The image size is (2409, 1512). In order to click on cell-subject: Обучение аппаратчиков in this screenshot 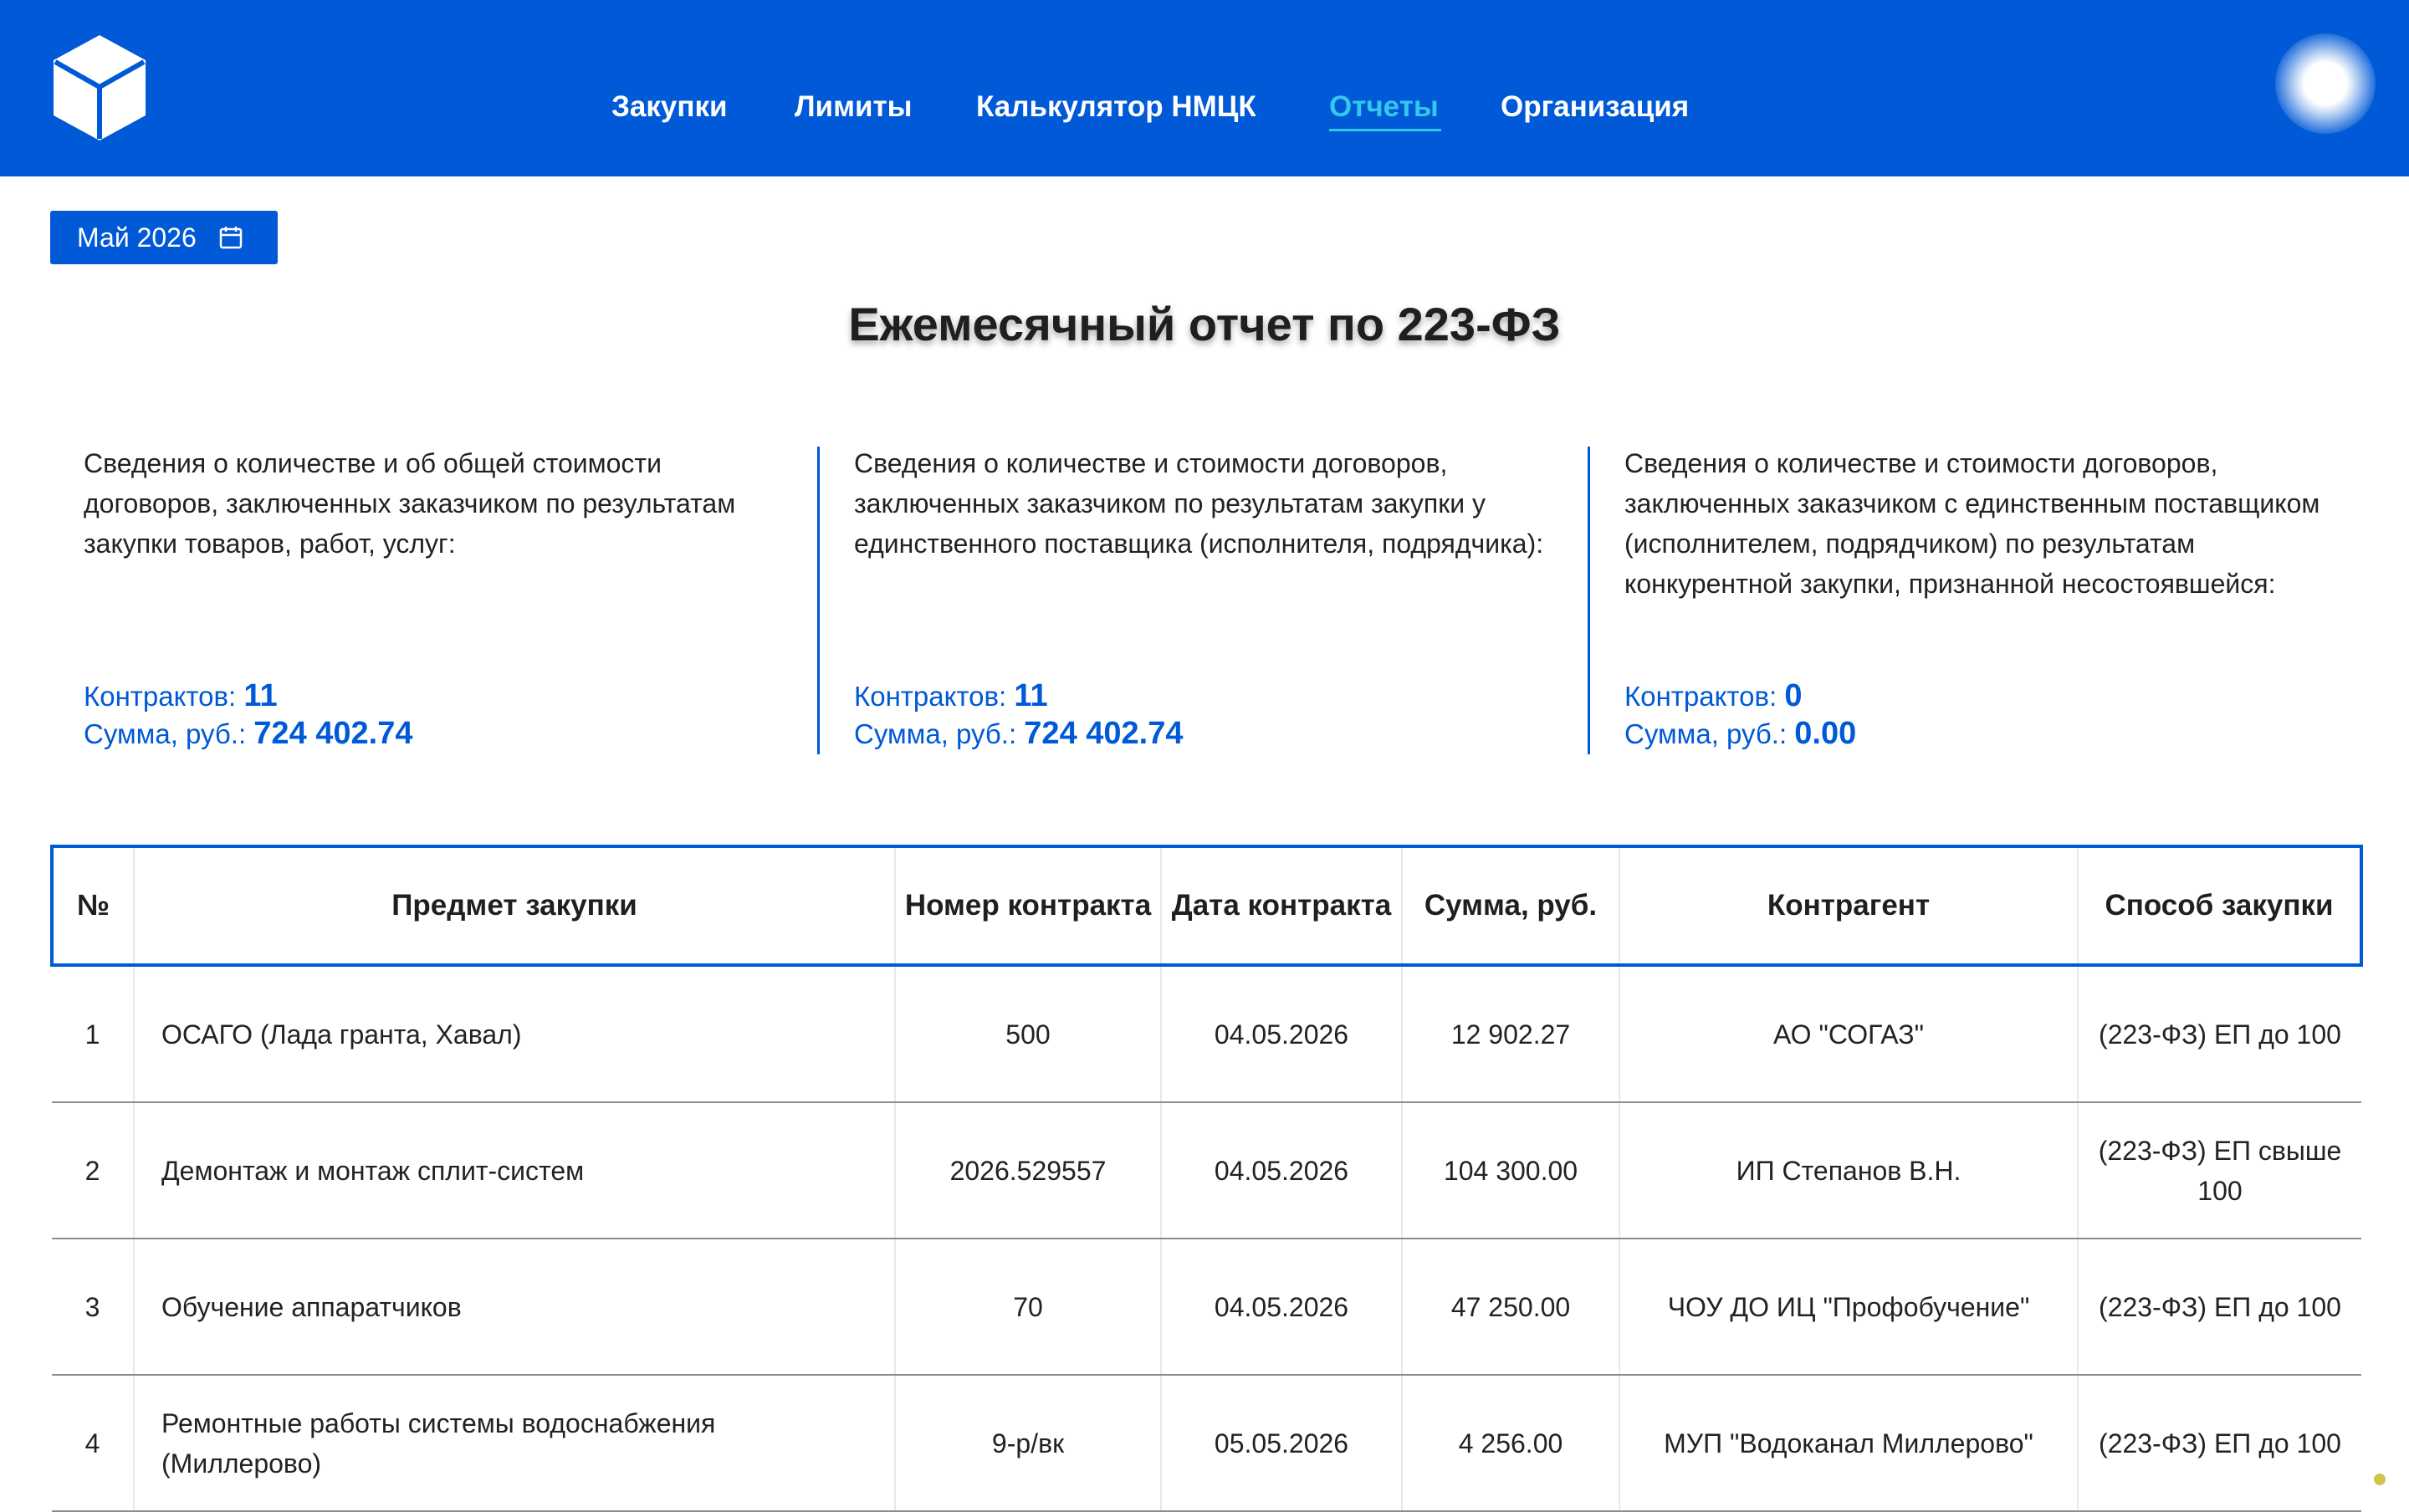, I will do `click(515, 1307)`.